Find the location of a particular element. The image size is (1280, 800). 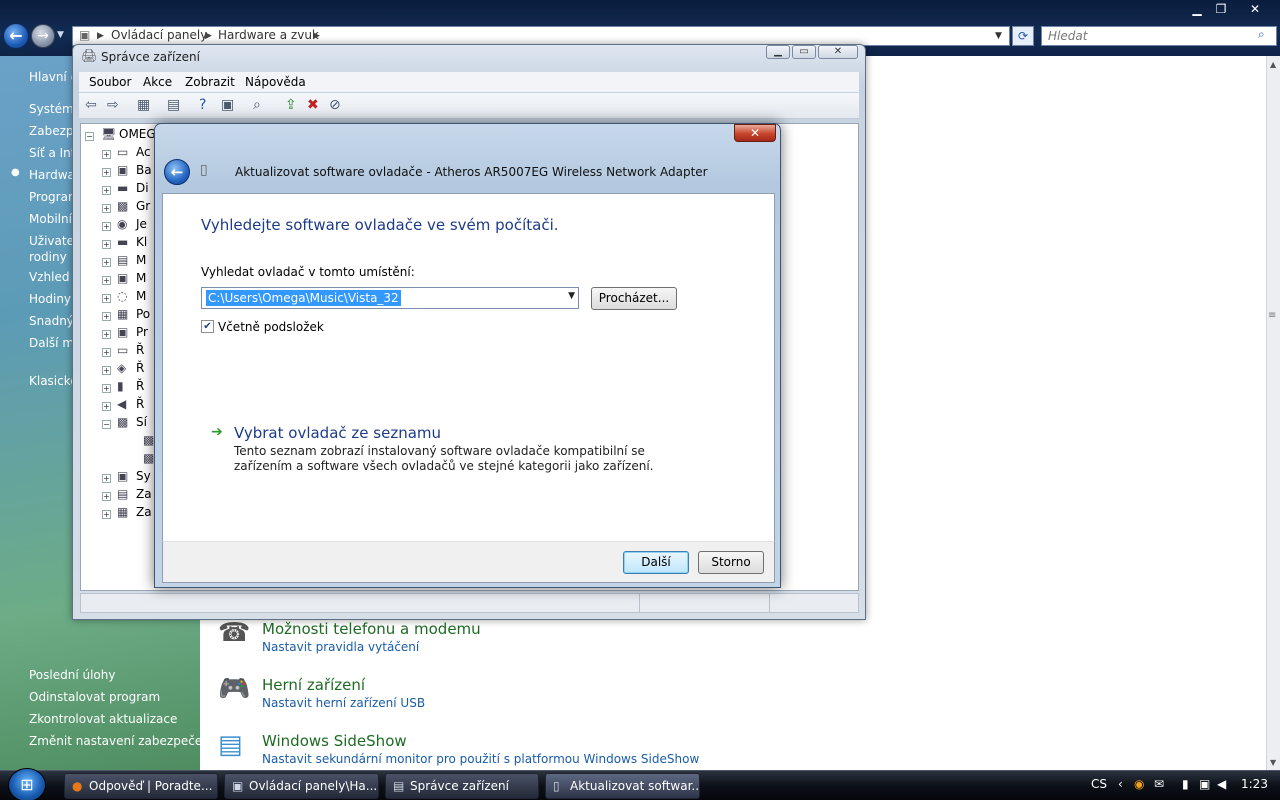

scroll-grip-icon: ≡ is located at coordinates (1272, 315).